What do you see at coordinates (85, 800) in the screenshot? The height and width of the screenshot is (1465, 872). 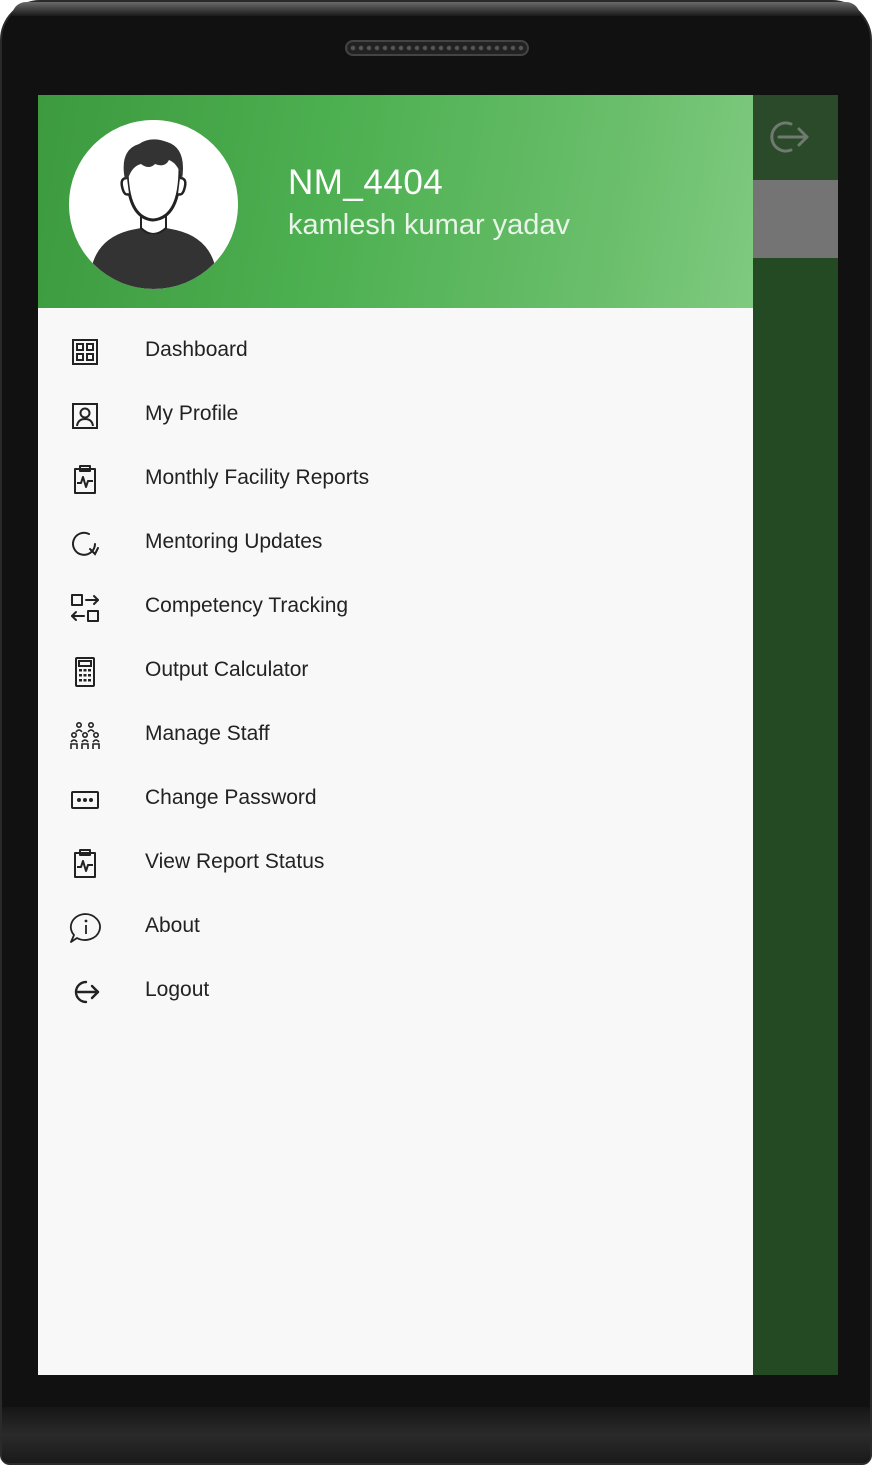 I see `password-icon` at bounding box center [85, 800].